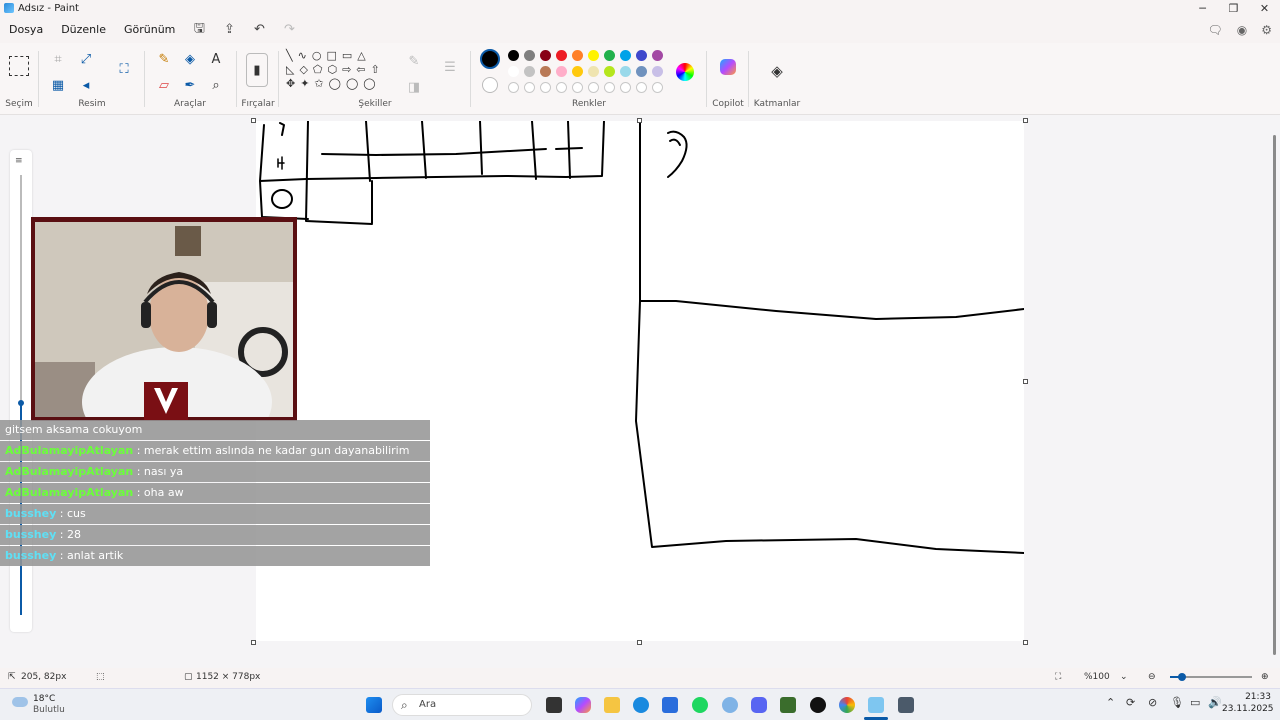 The image size is (1280, 720). I want to click on account-icon: ◉, so click(1242, 30).